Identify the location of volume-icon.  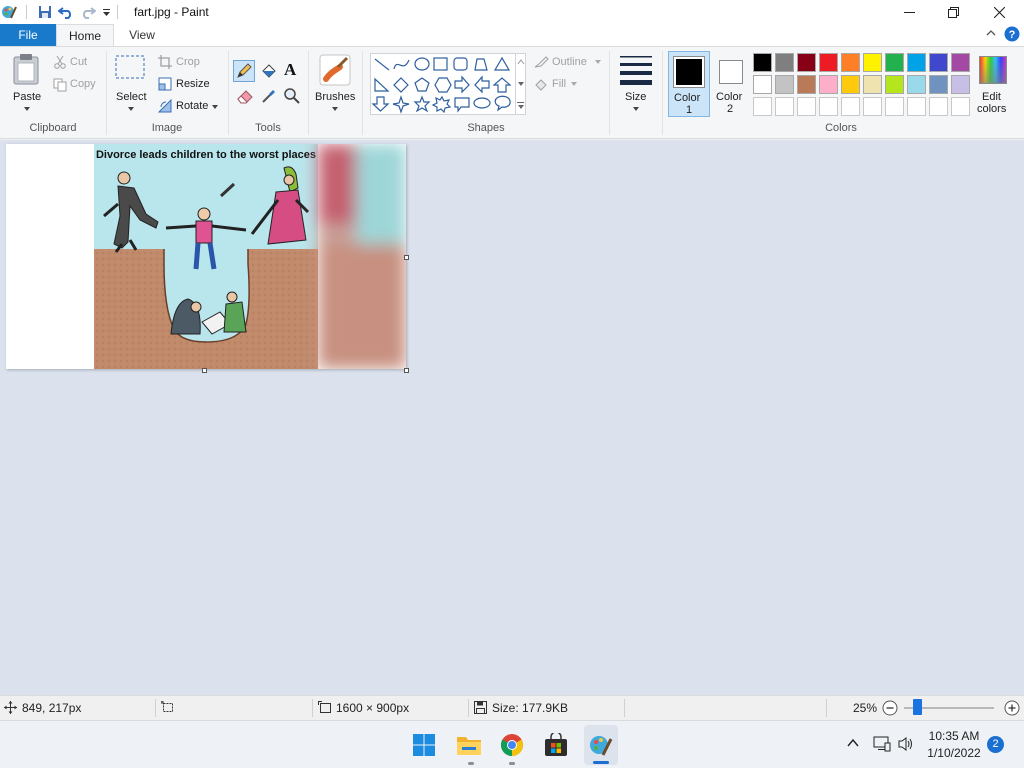
(906, 744).